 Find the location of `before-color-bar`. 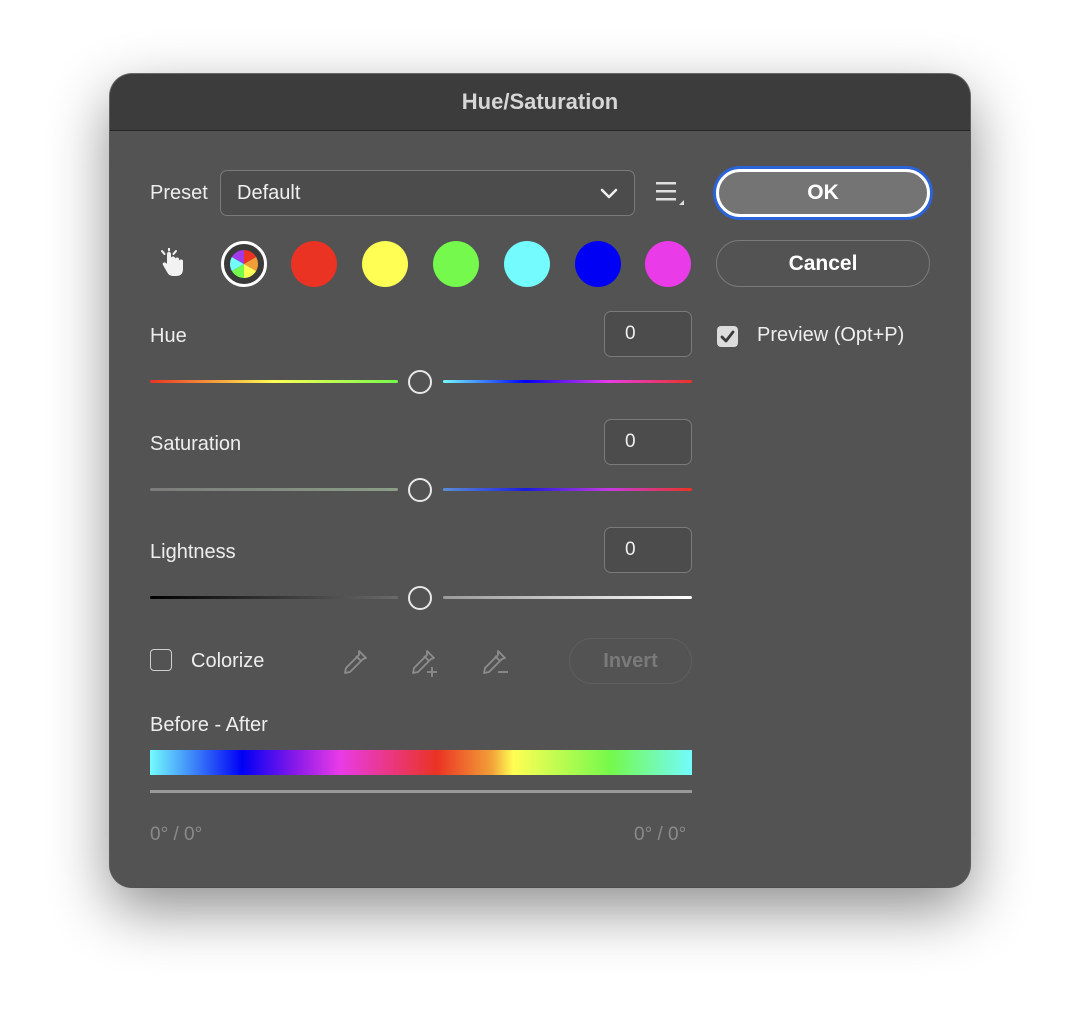

before-color-bar is located at coordinates (421, 762).